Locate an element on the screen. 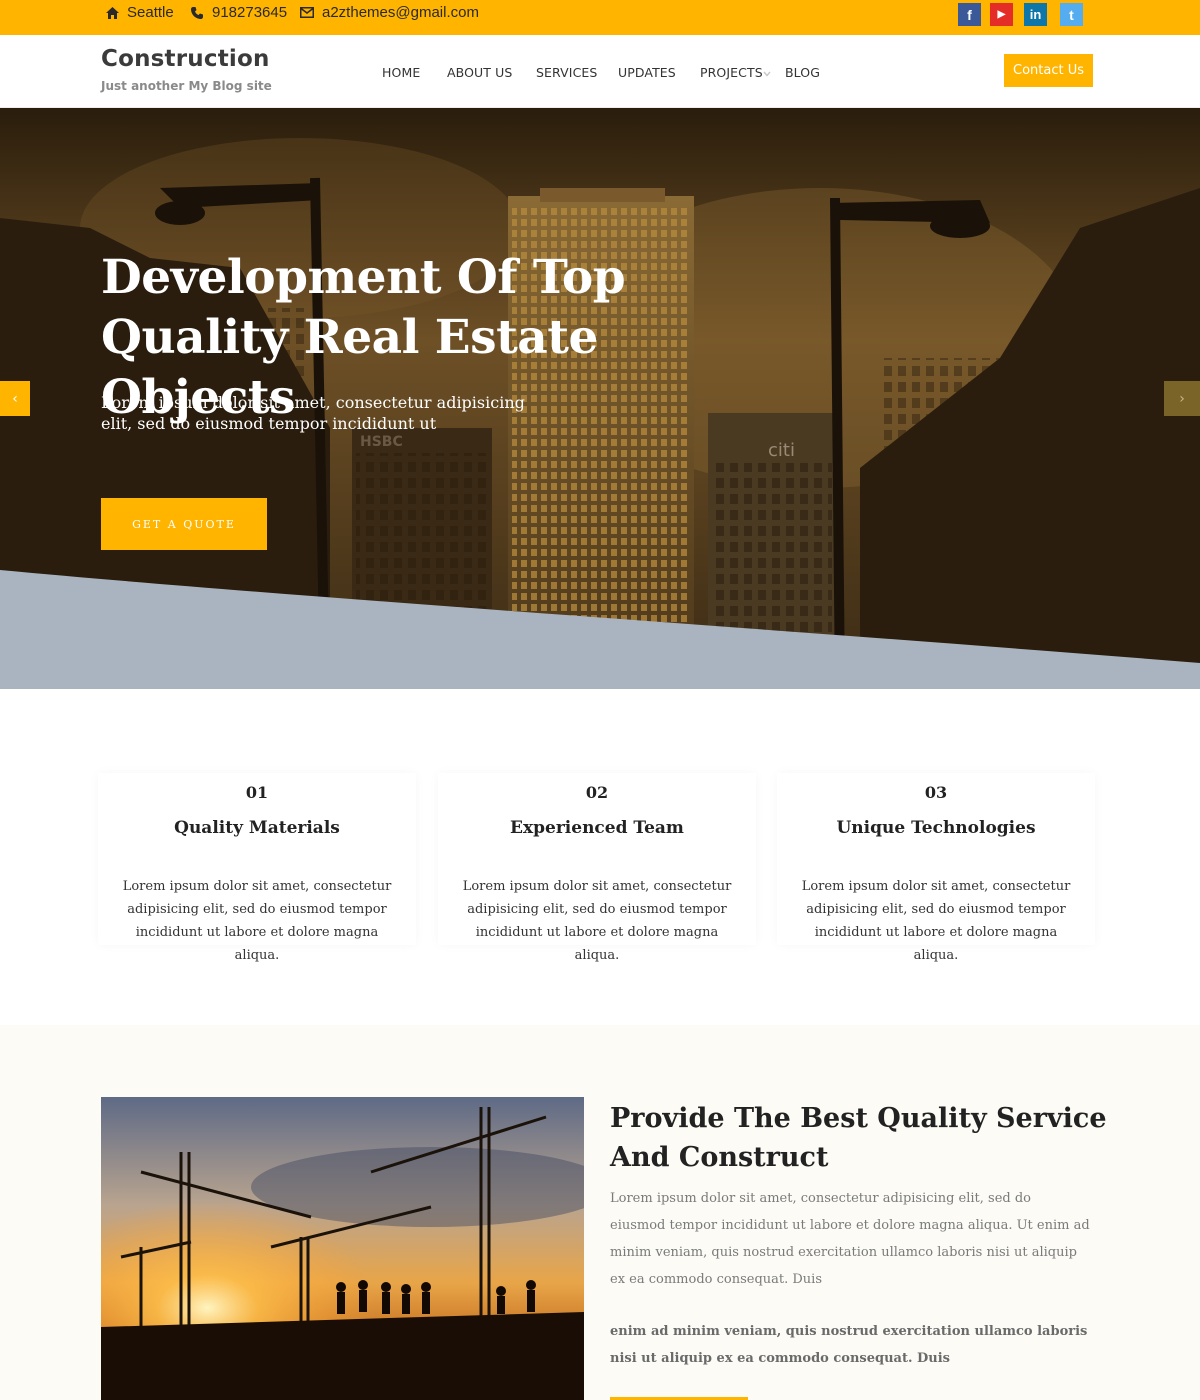  site-title: Construction is located at coordinates (185, 59).